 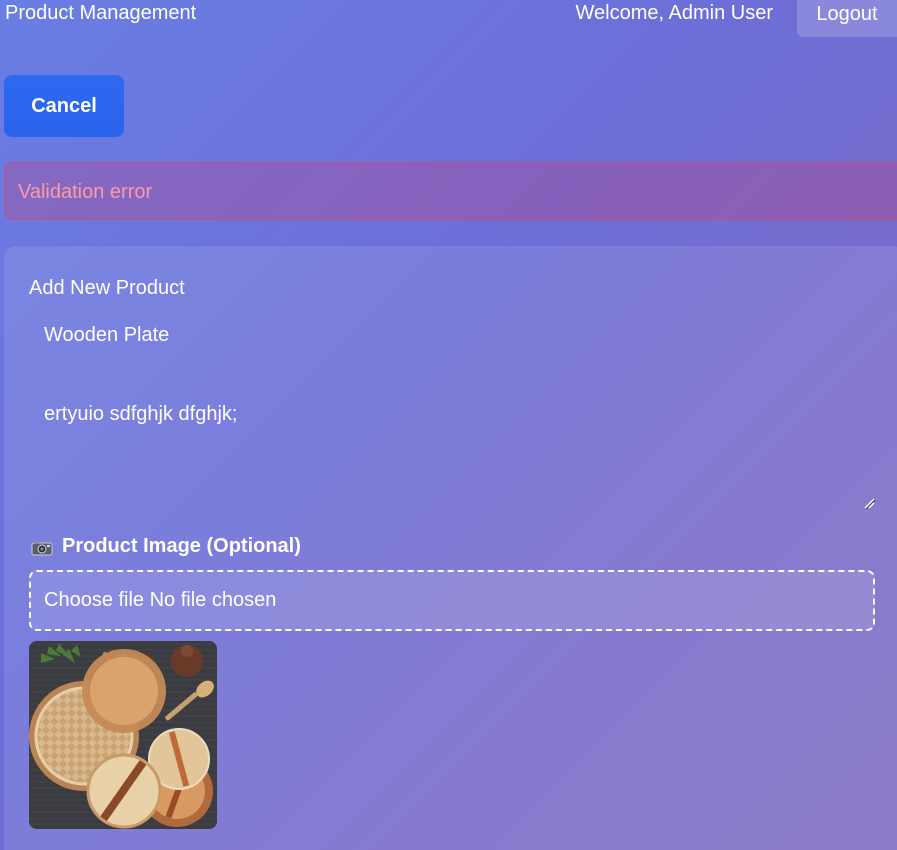 What do you see at coordinates (452, 452) in the screenshot?
I see `product-description-textarea: ertyuio sdfghjk dfghjk;` at bounding box center [452, 452].